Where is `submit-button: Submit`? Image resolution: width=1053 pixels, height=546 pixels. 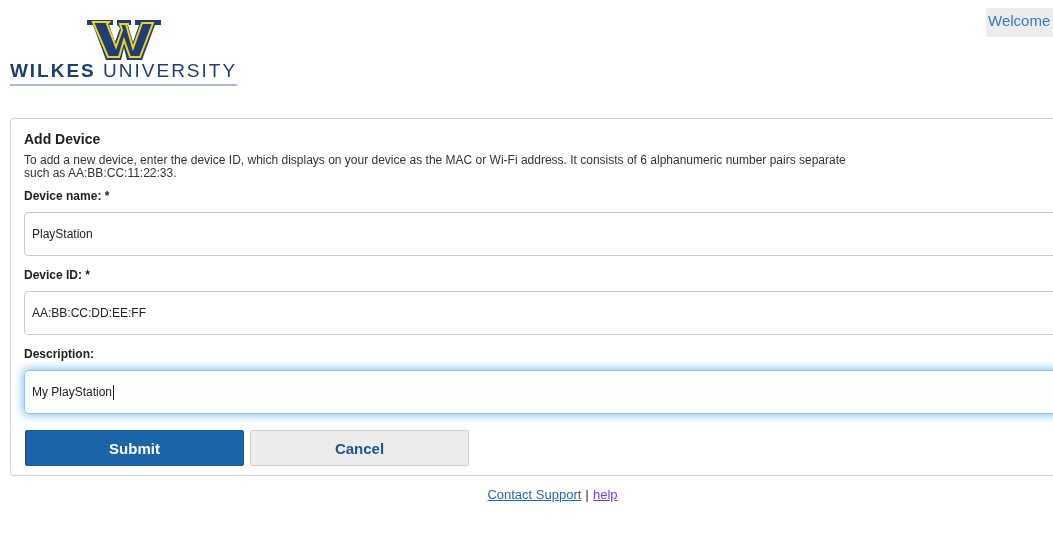
submit-button: Submit is located at coordinates (134, 448).